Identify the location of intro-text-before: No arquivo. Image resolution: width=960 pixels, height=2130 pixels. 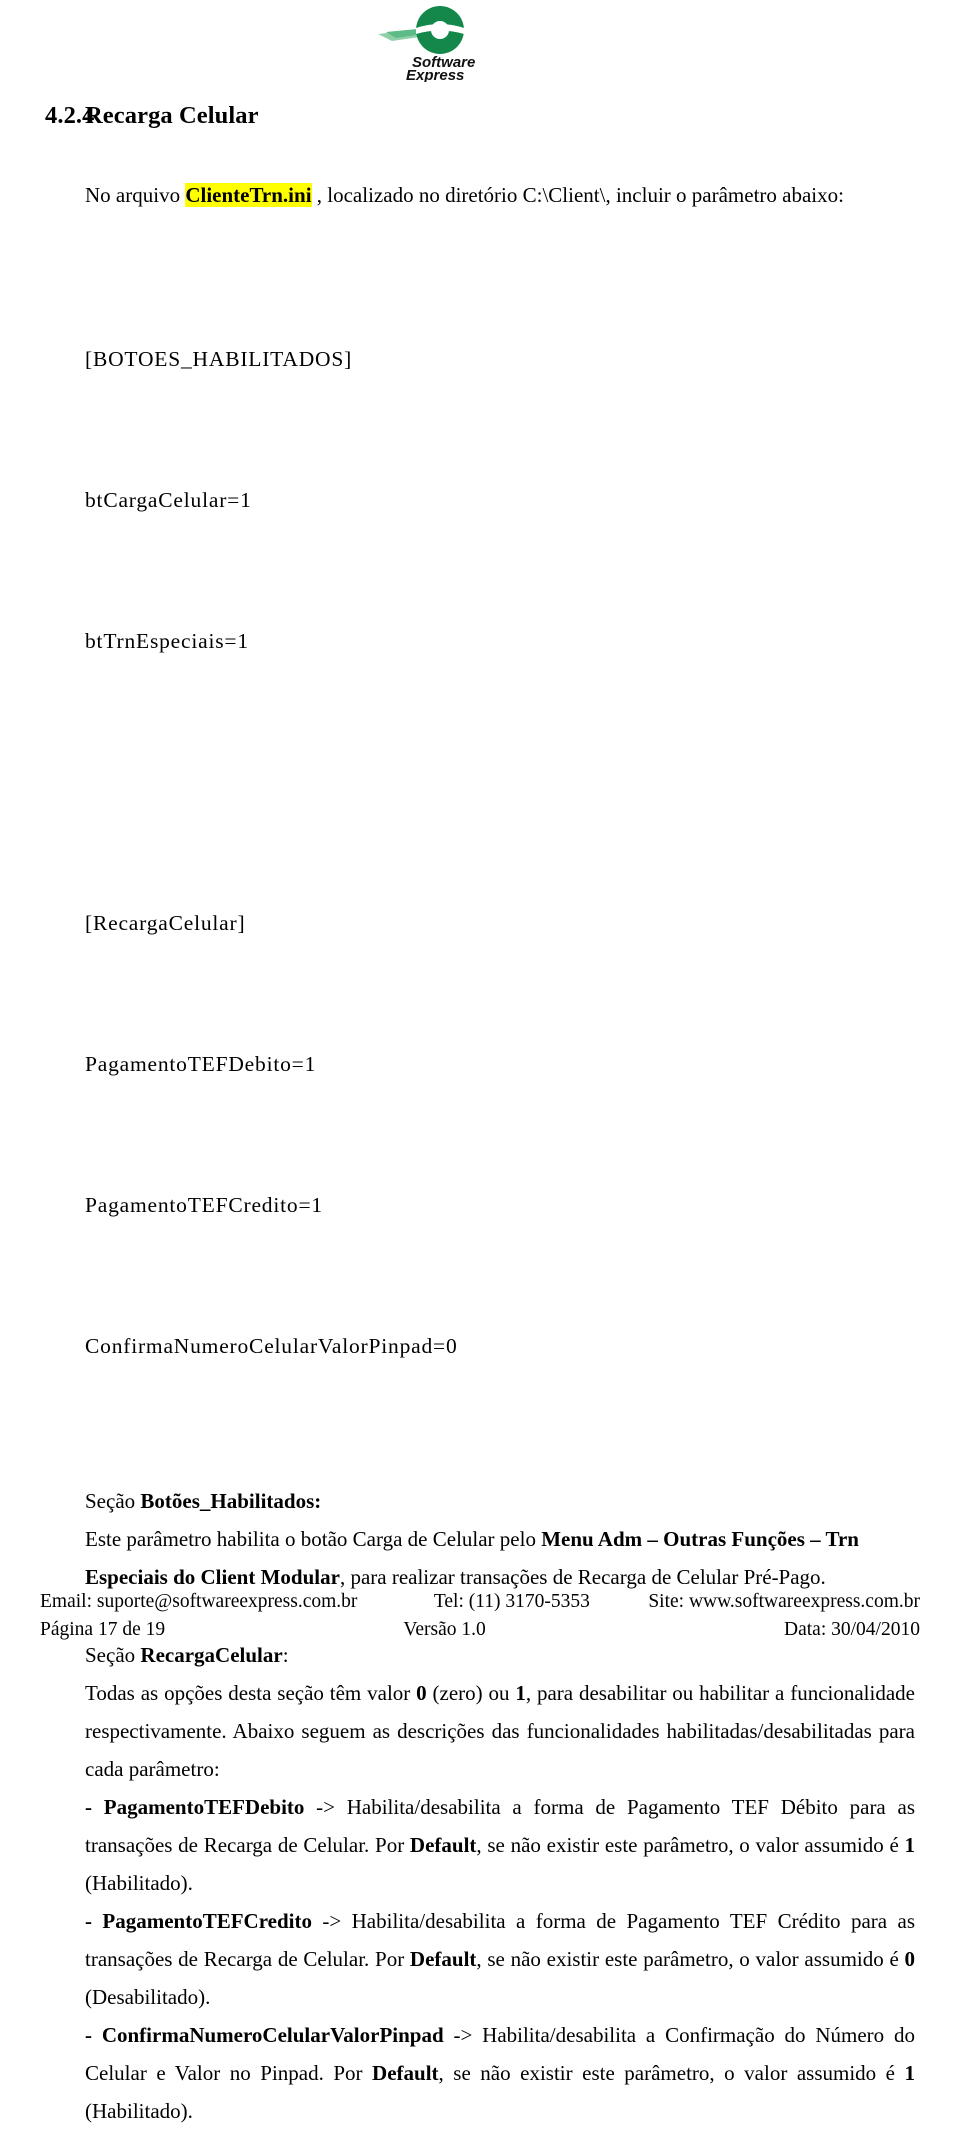
(135, 195).